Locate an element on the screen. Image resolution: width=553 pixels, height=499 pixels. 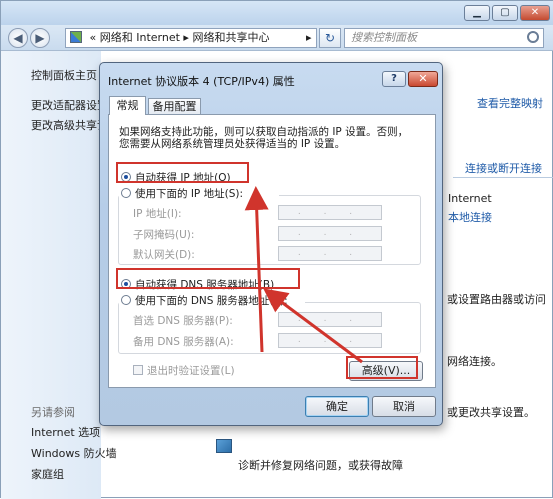
sidebar-internet-options-link: Internet 选项 is located at coordinates (65, 432).